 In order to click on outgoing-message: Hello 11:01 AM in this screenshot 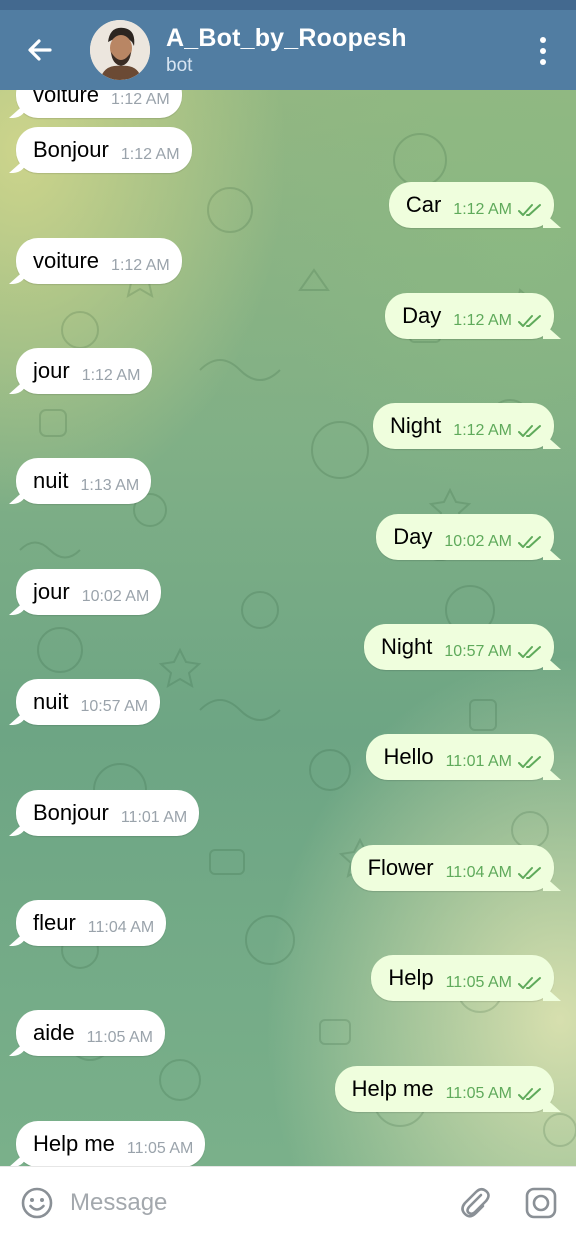, I will do `click(460, 757)`.